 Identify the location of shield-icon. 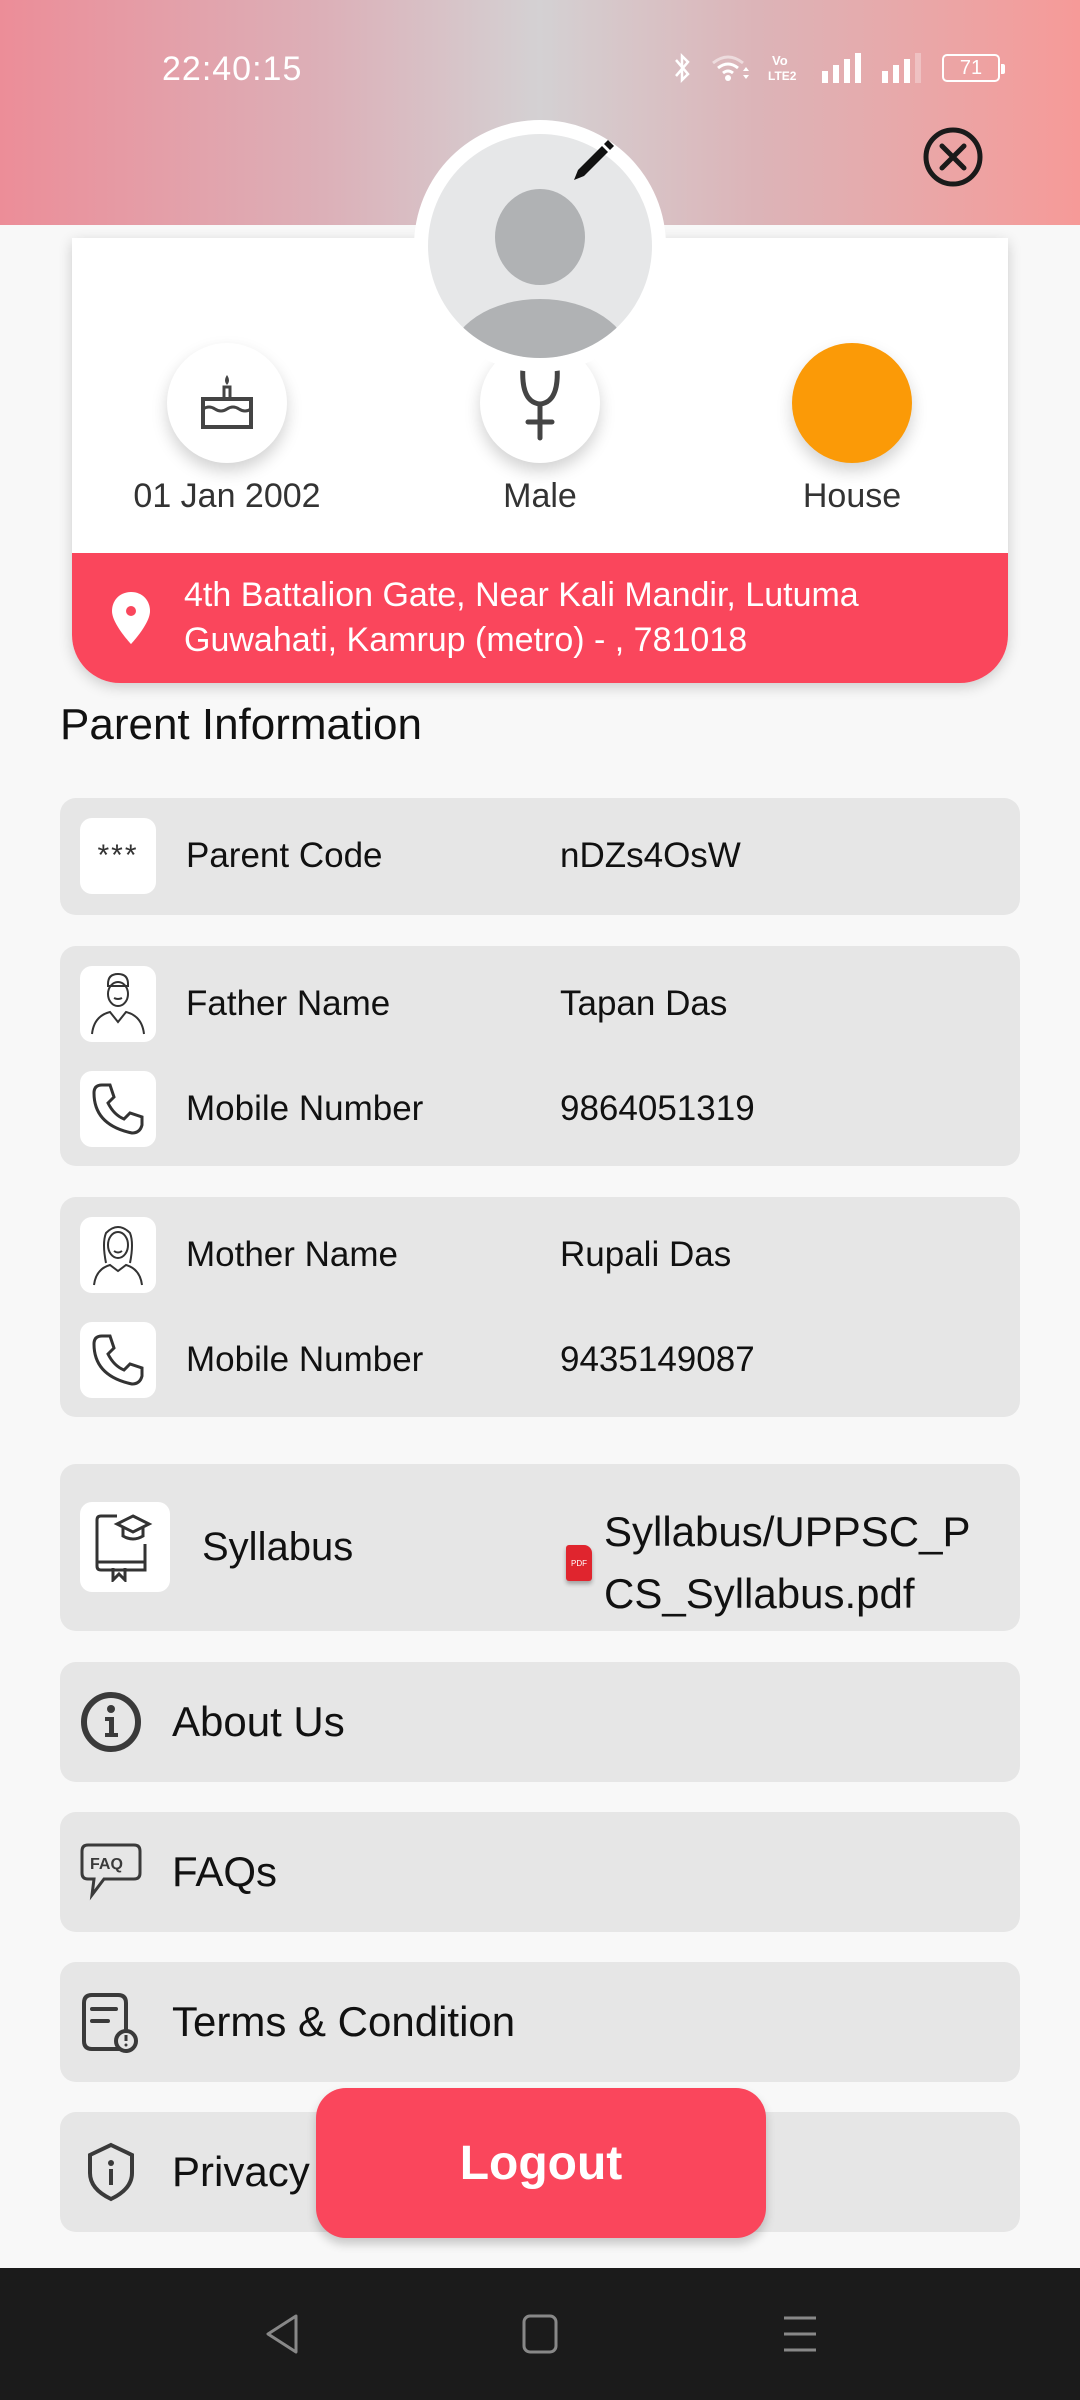
(111, 2172).